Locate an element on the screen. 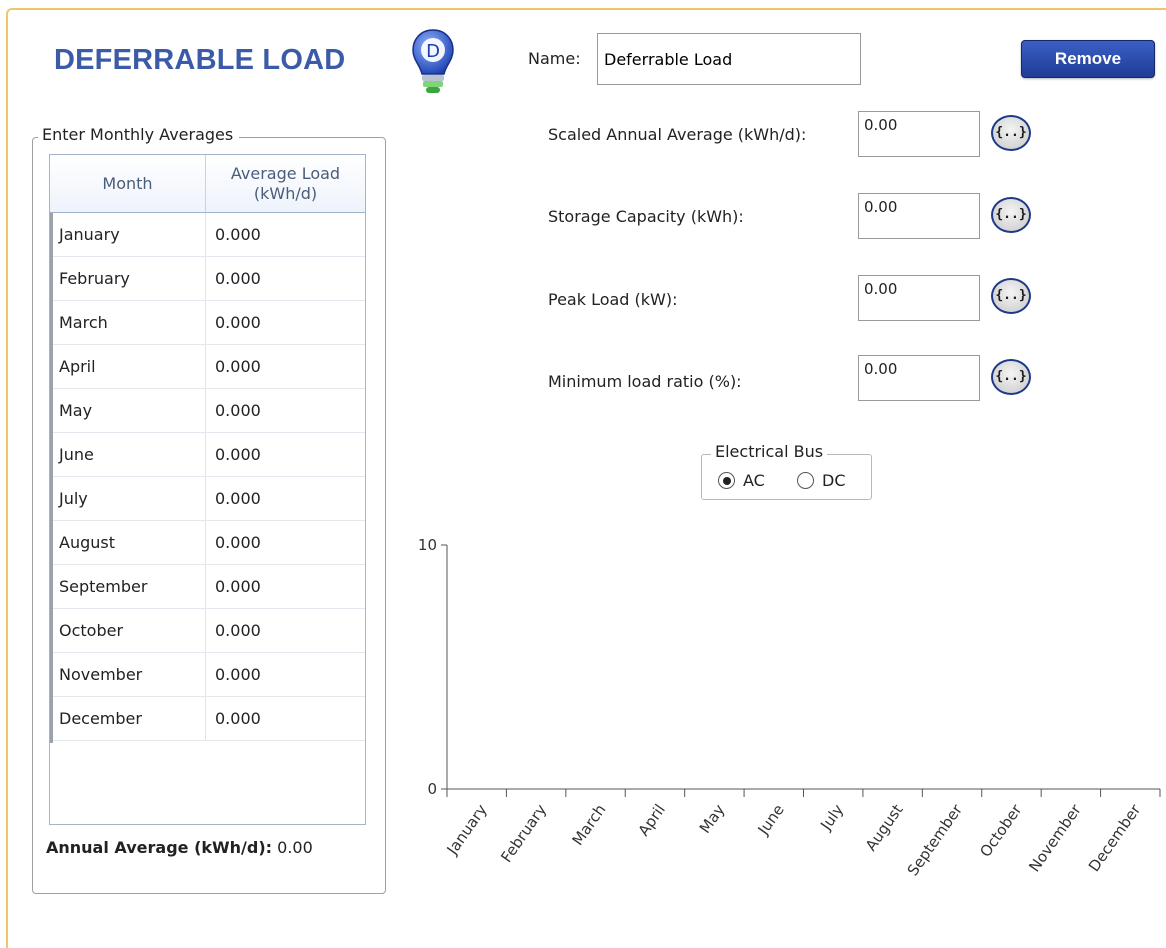  sensitivity-button-0: {..} is located at coordinates (1011, 133).